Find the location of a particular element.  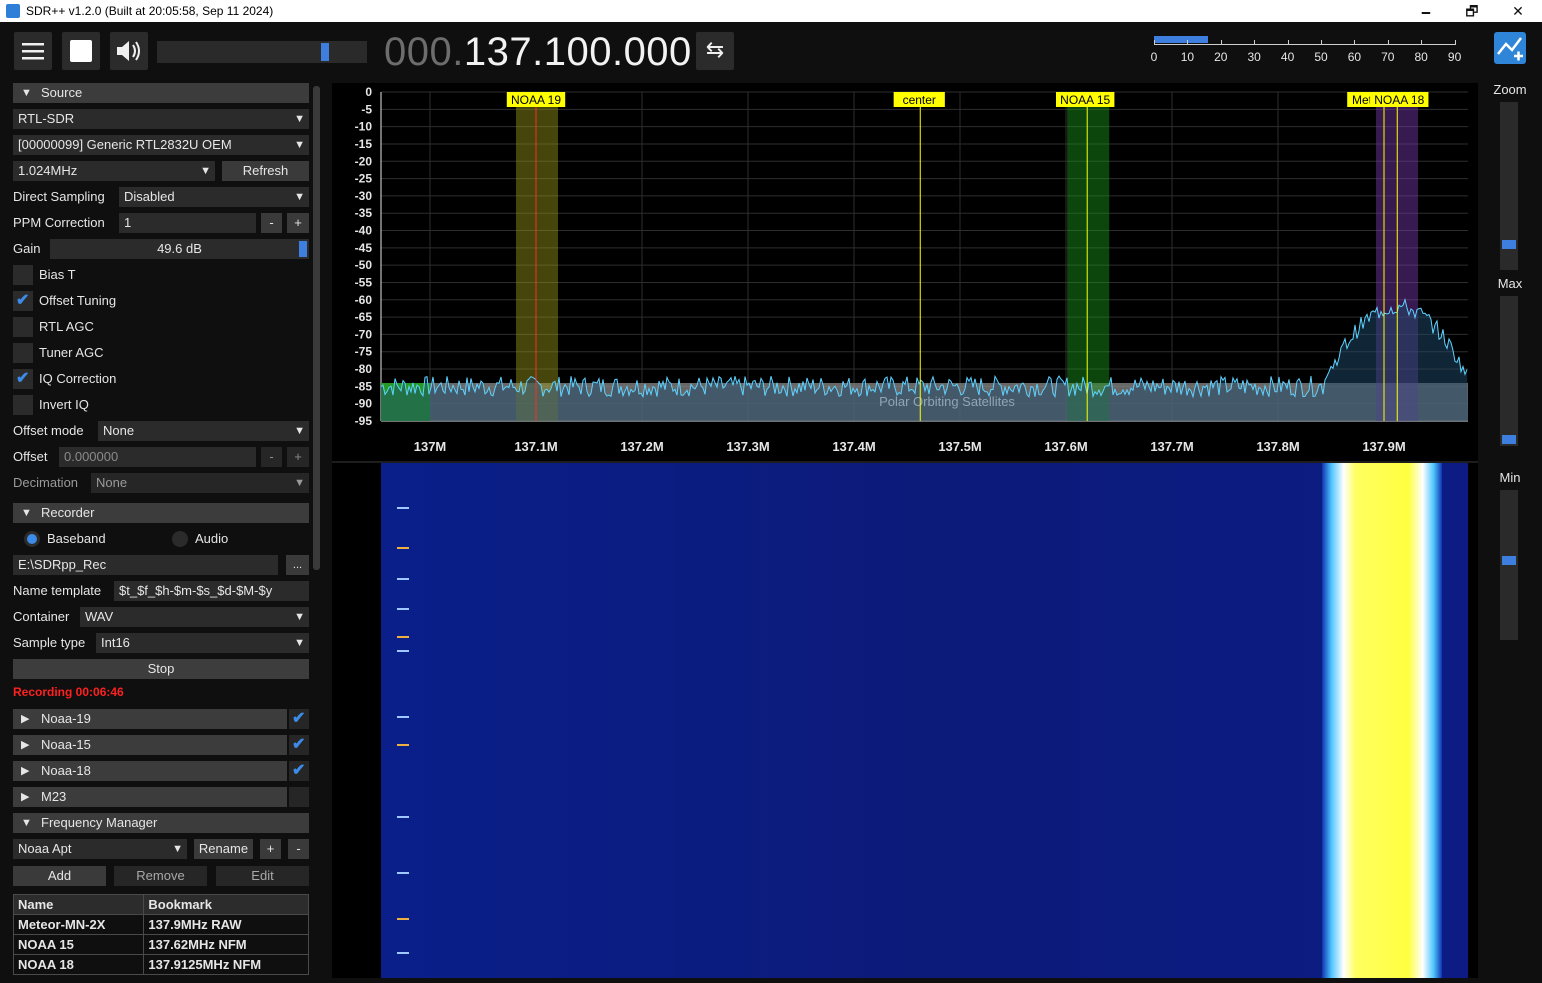

snr-tick-label: 60 is located at coordinates (1354, 57).